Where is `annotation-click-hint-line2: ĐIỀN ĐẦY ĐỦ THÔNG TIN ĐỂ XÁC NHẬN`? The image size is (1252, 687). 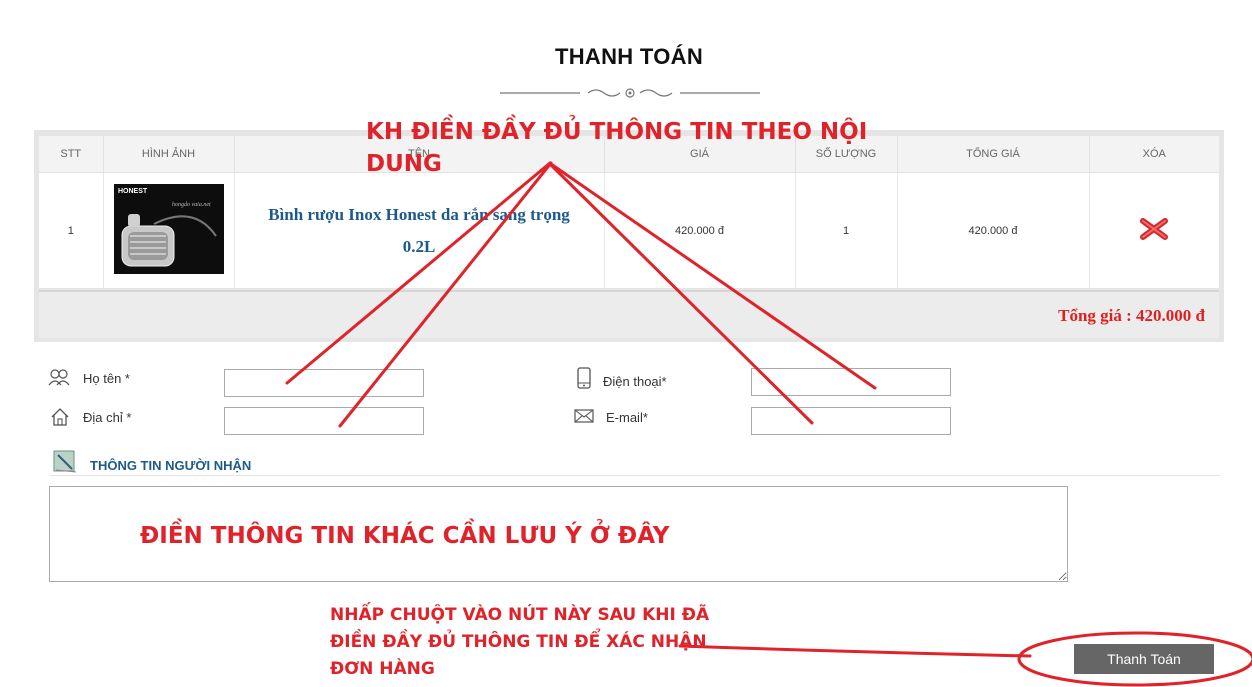
annotation-click-hint-line2: ĐIỀN ĐẦY ĐỦ THÔNG TIN ĐỂ XÁC NHẬN is located at coordinates (518, 642).